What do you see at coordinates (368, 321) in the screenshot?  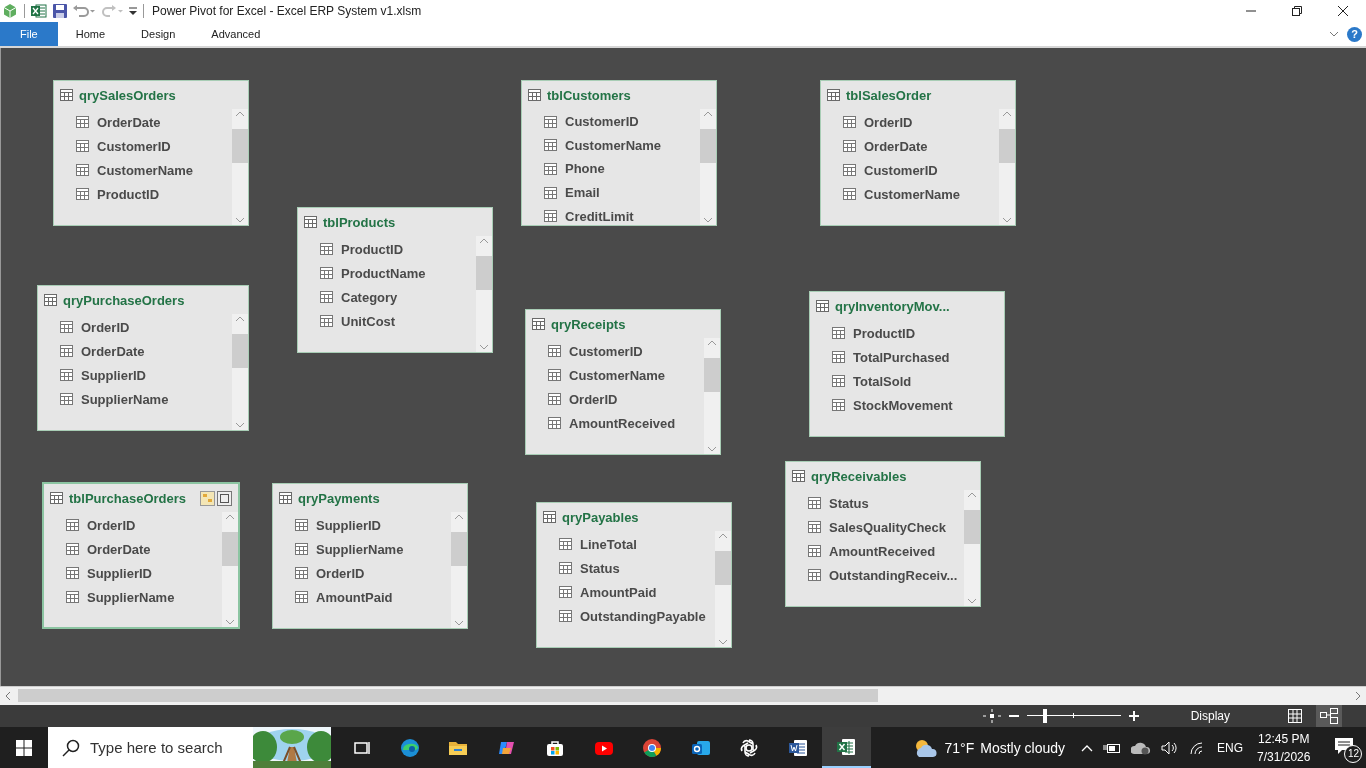 I see `column-name: UnitCost` at bounding box center [368, 321].